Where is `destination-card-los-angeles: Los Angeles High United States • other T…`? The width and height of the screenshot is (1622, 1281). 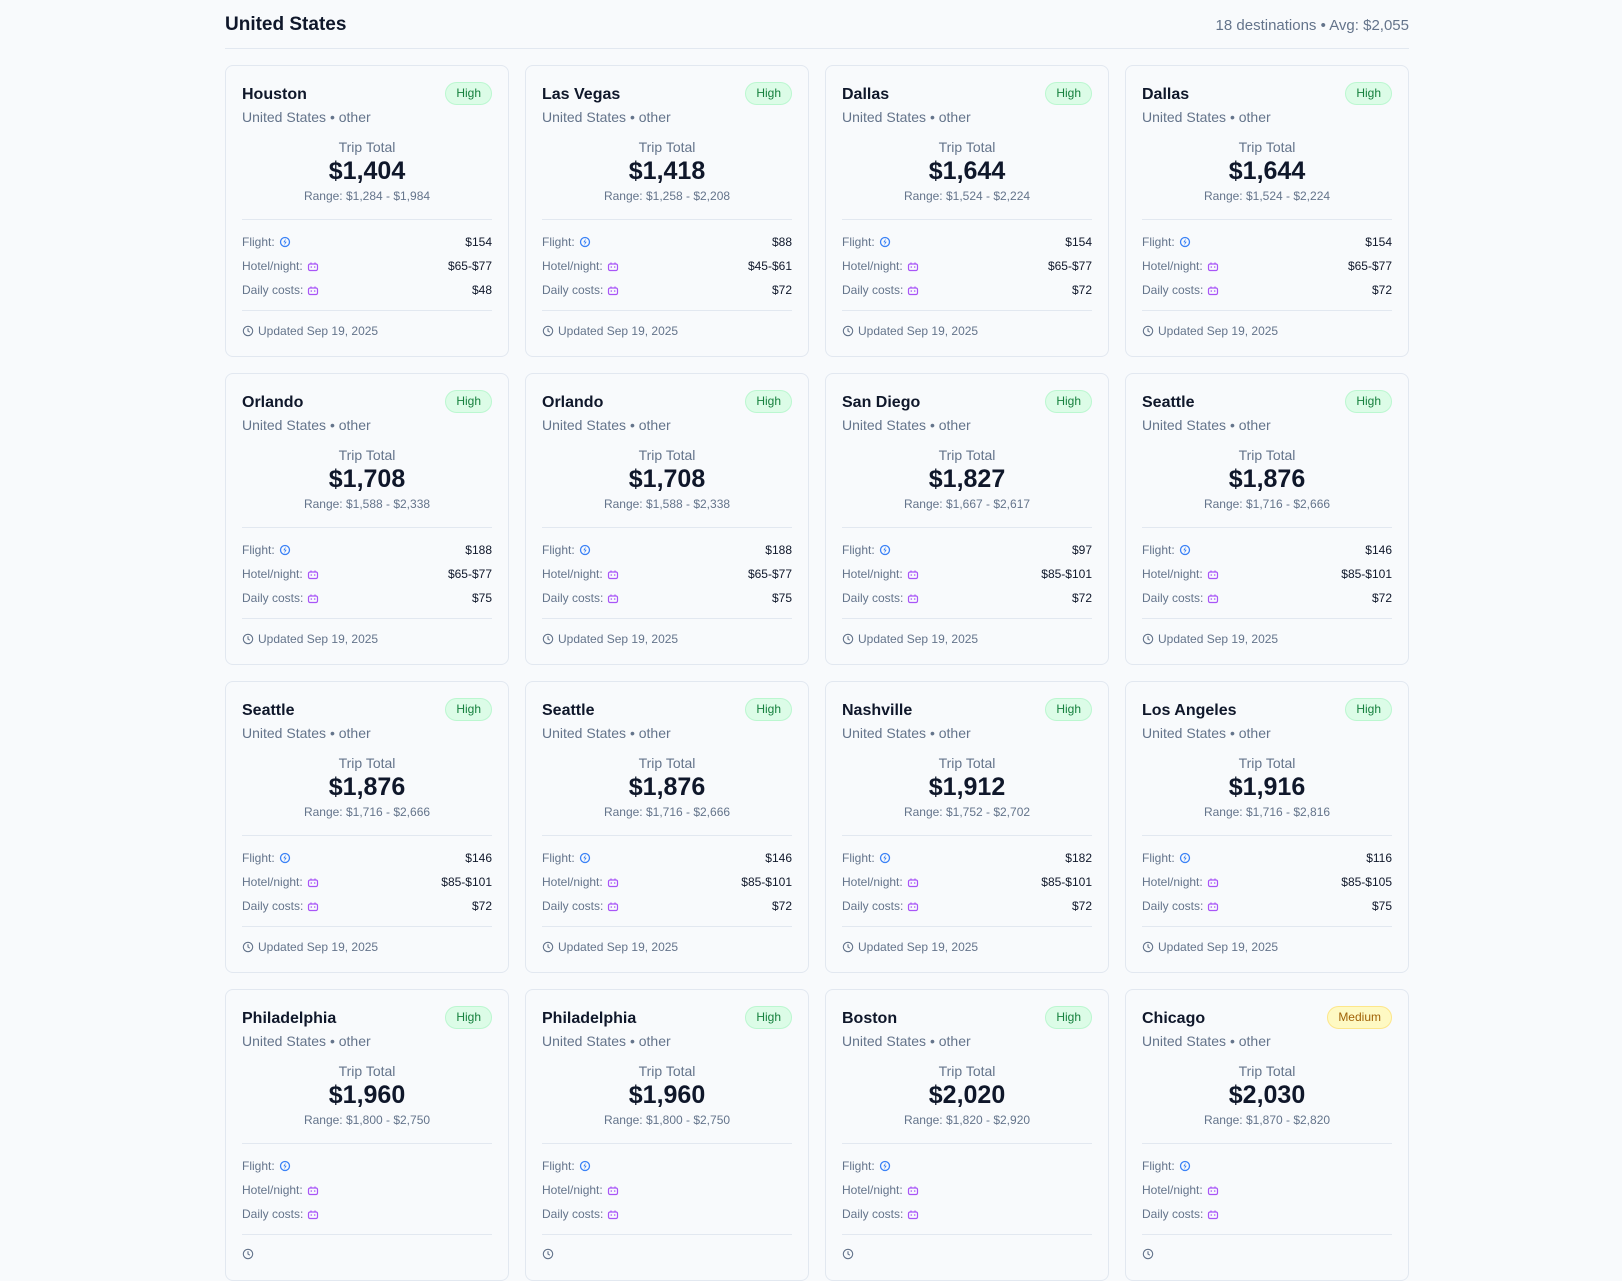
destination-card-los-angeles: Los Angeles High United States • other T… is located at coordinates (1267, 827).